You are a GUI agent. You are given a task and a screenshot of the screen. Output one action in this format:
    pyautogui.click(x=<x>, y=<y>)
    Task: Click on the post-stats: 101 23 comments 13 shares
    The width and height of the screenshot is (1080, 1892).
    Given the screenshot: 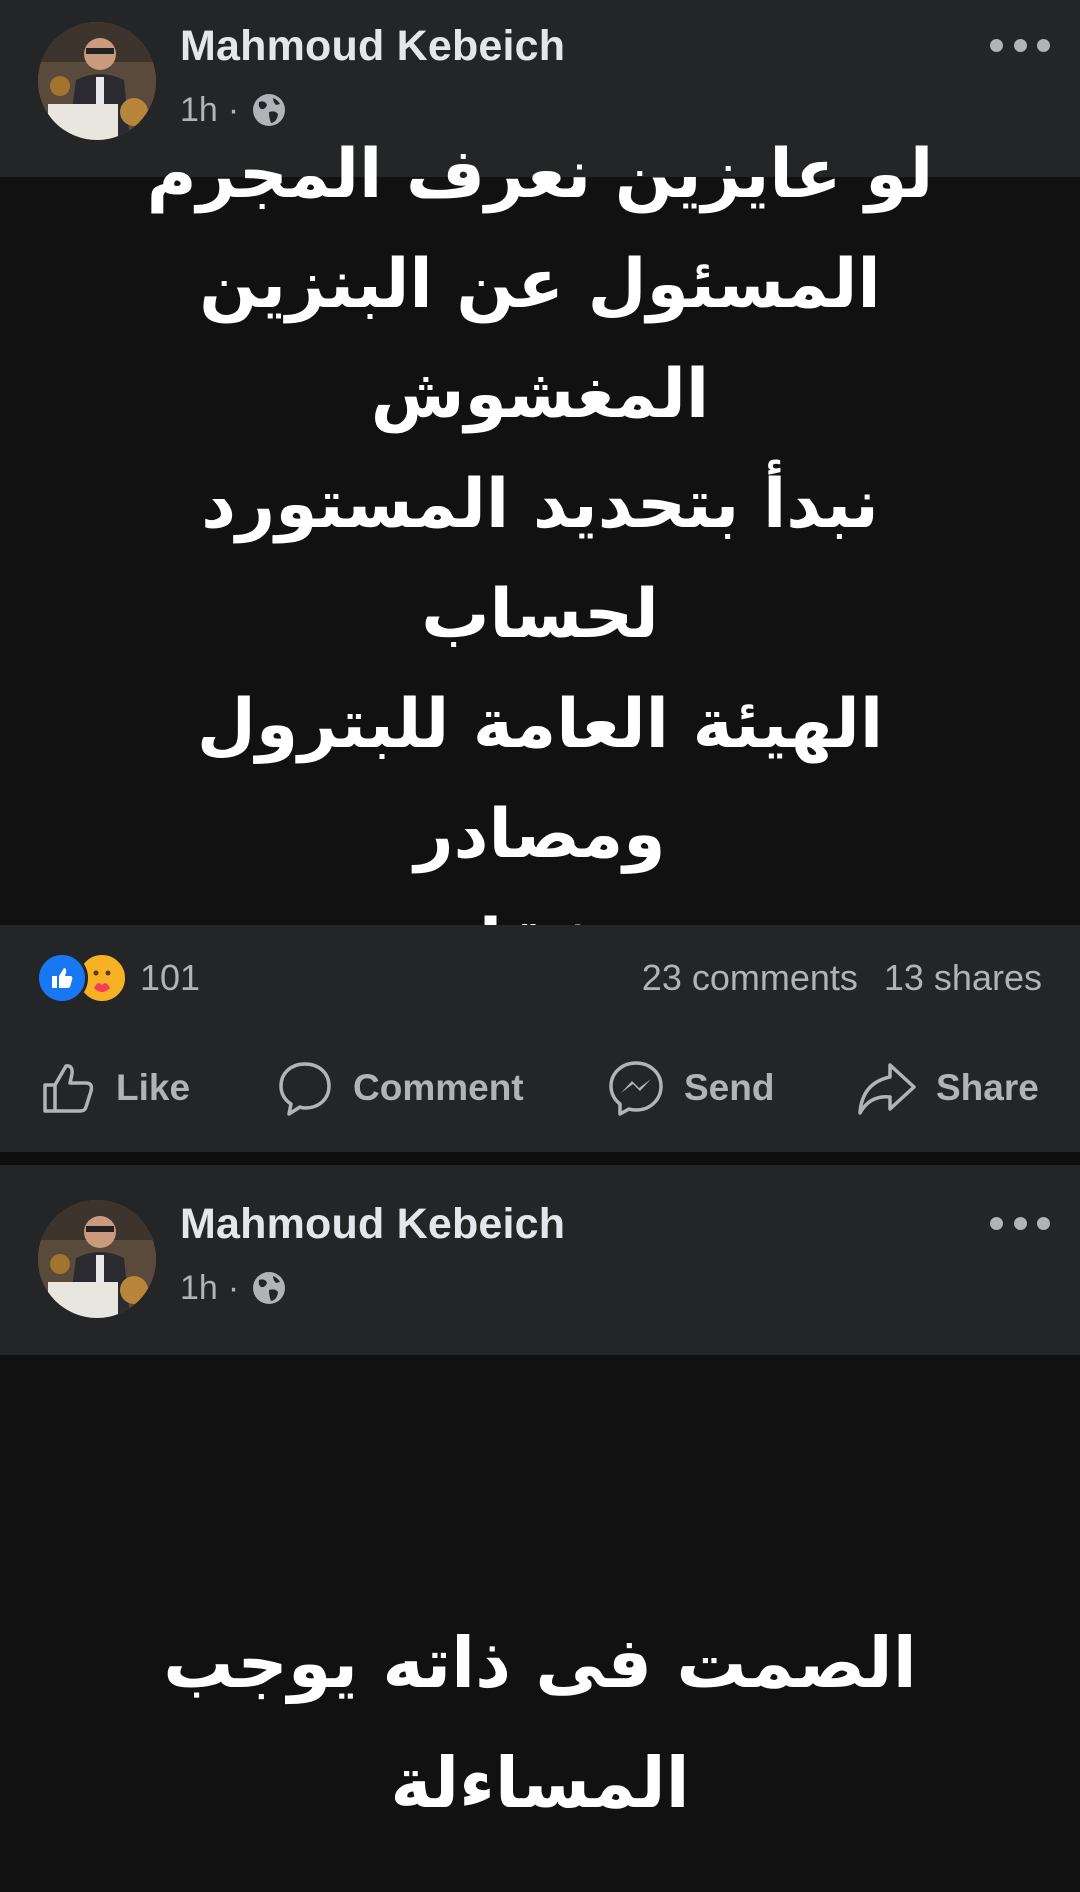 What is the action you would take?
    pyautogui.click(x=540, y=975)
    